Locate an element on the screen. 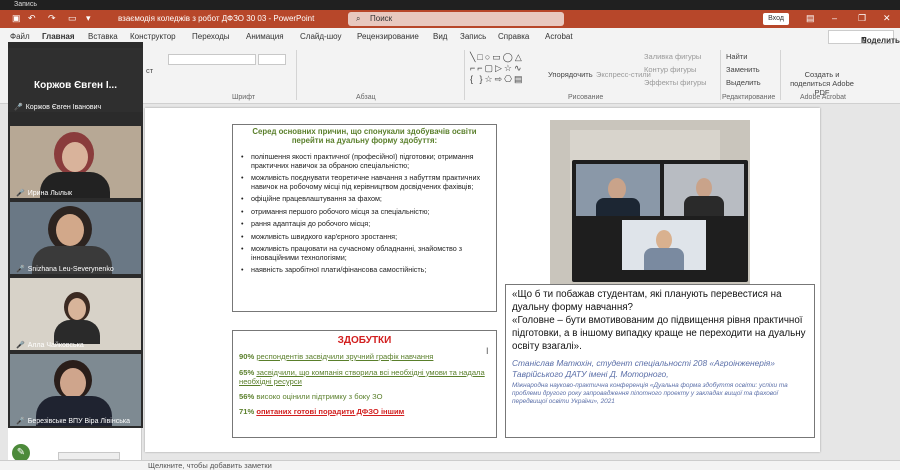 Image resolution: width=900 pixels, height=470 pixels. achievements-title: ЗДОБУТКИ is located at coordinates (364, 340).